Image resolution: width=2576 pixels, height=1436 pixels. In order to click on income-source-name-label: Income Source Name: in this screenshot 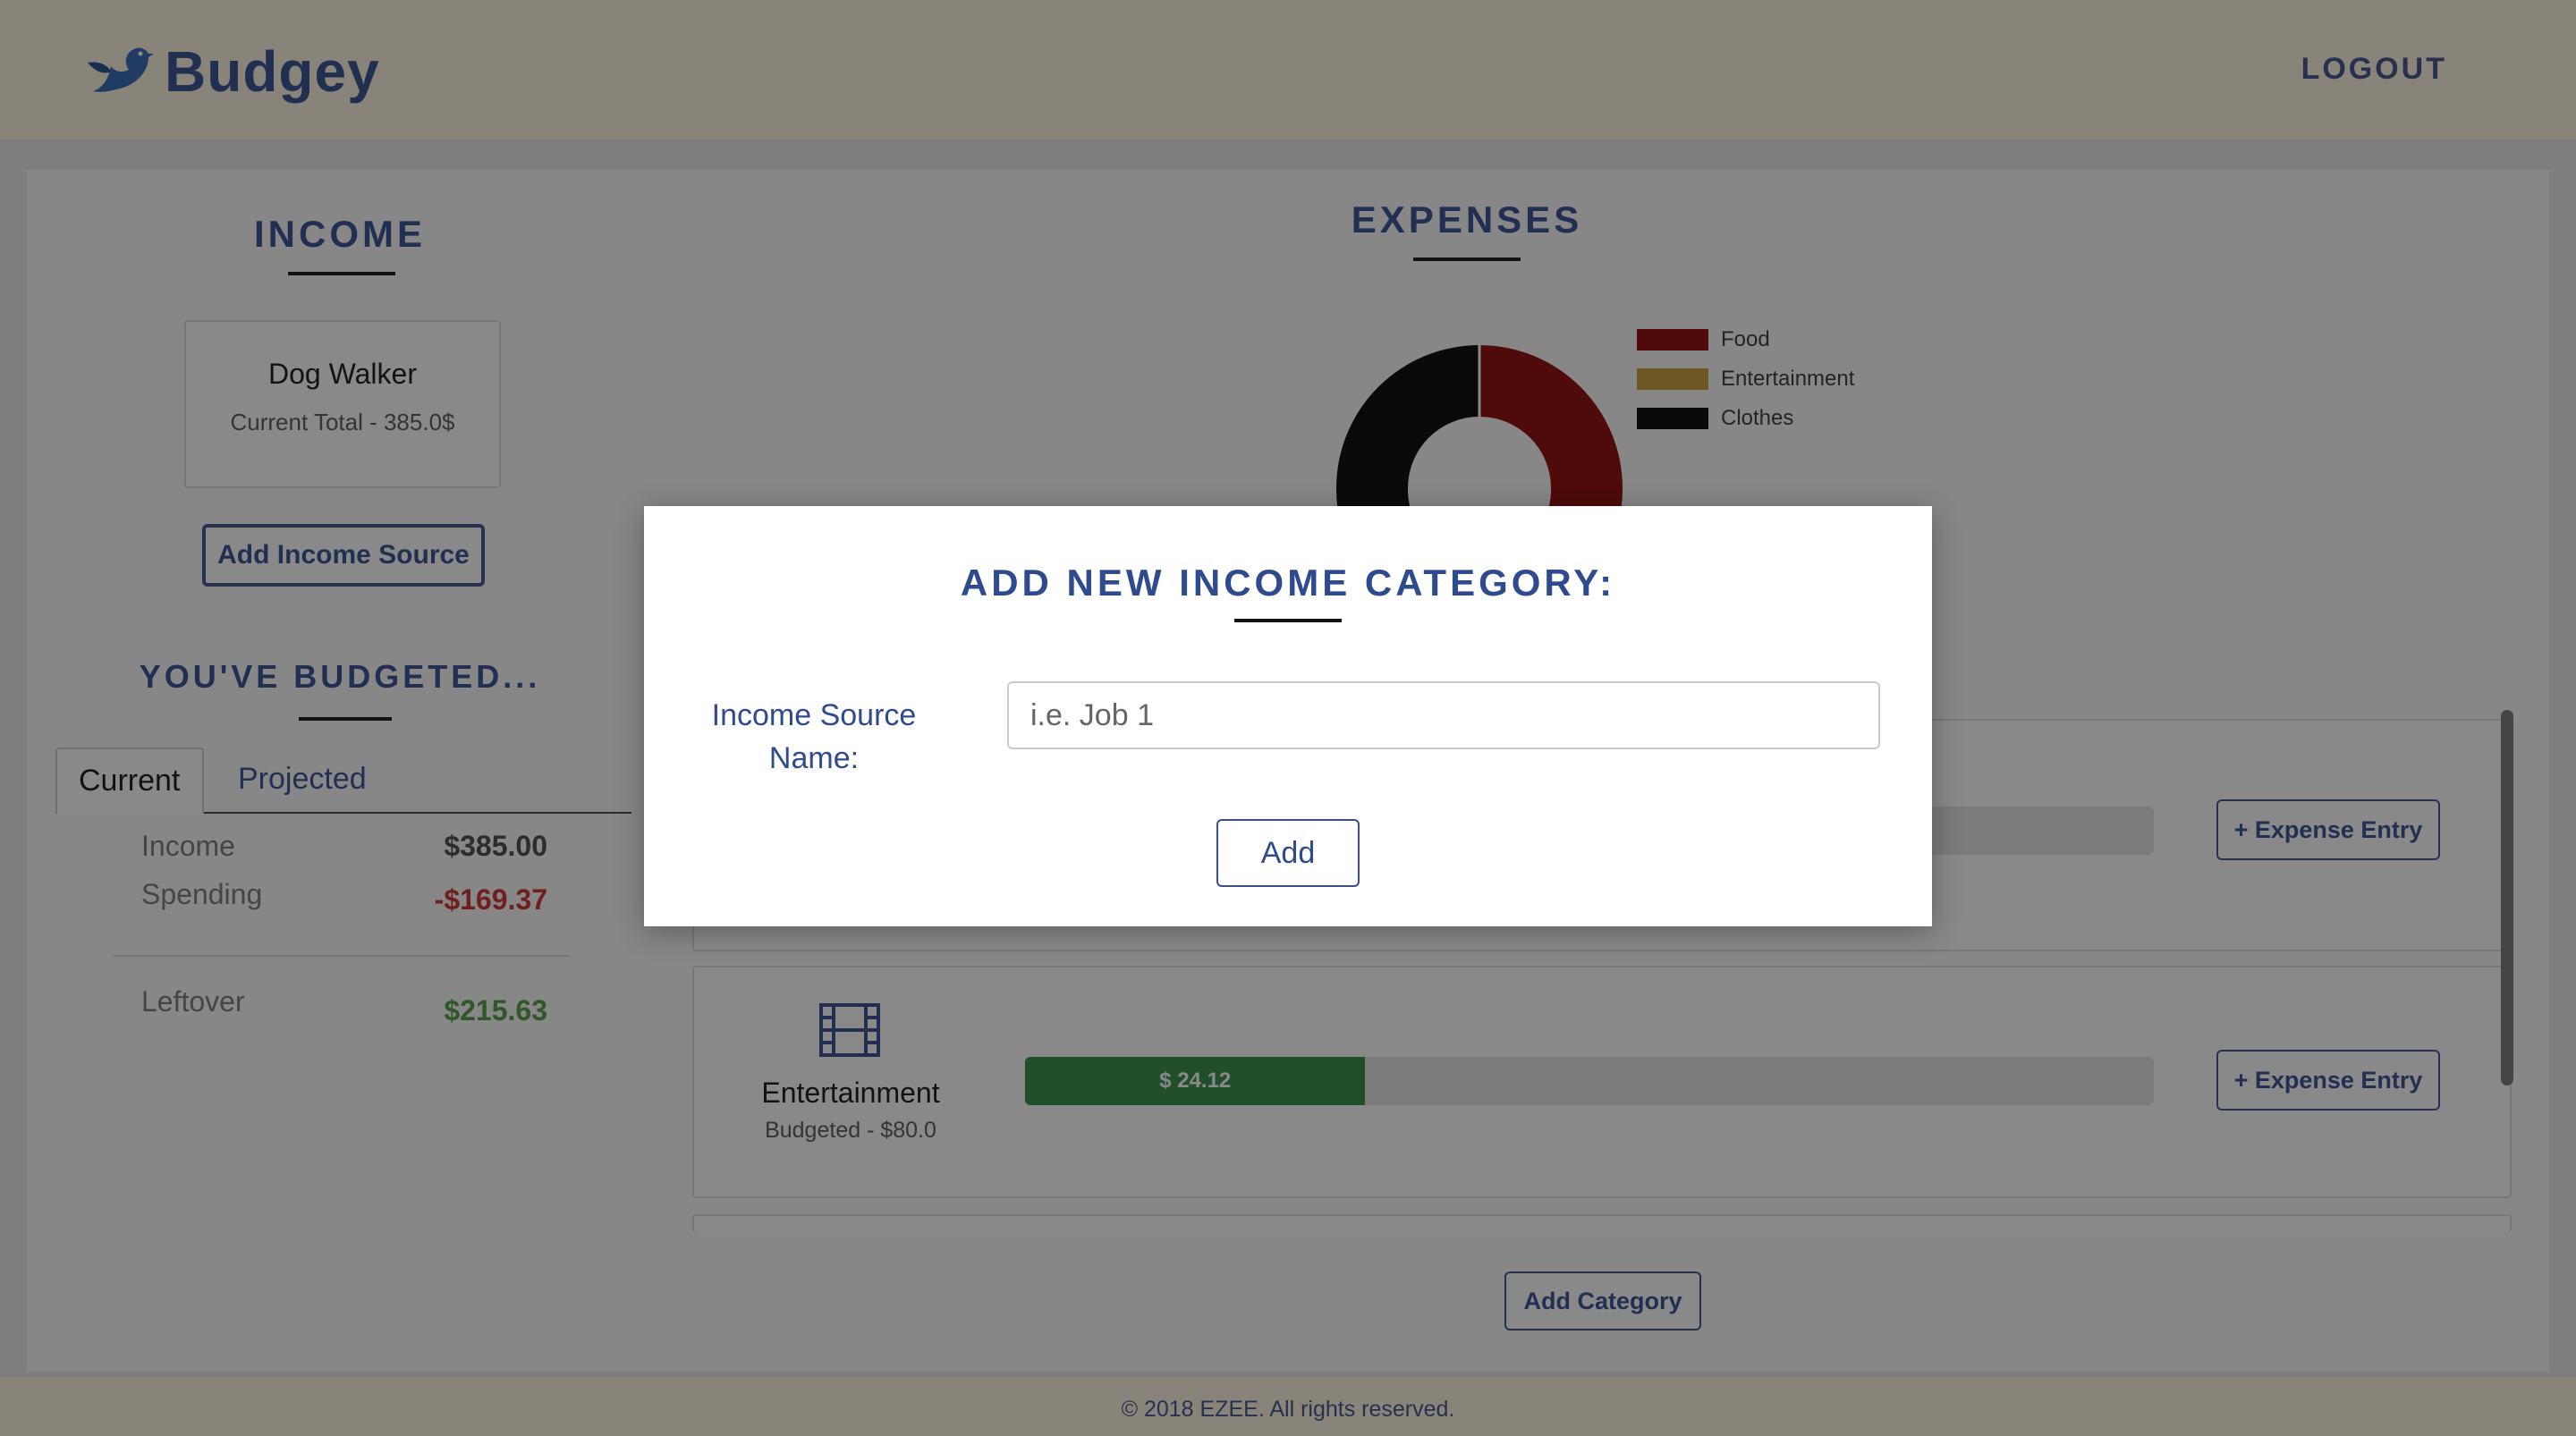, I will do `click(814, 736)`.